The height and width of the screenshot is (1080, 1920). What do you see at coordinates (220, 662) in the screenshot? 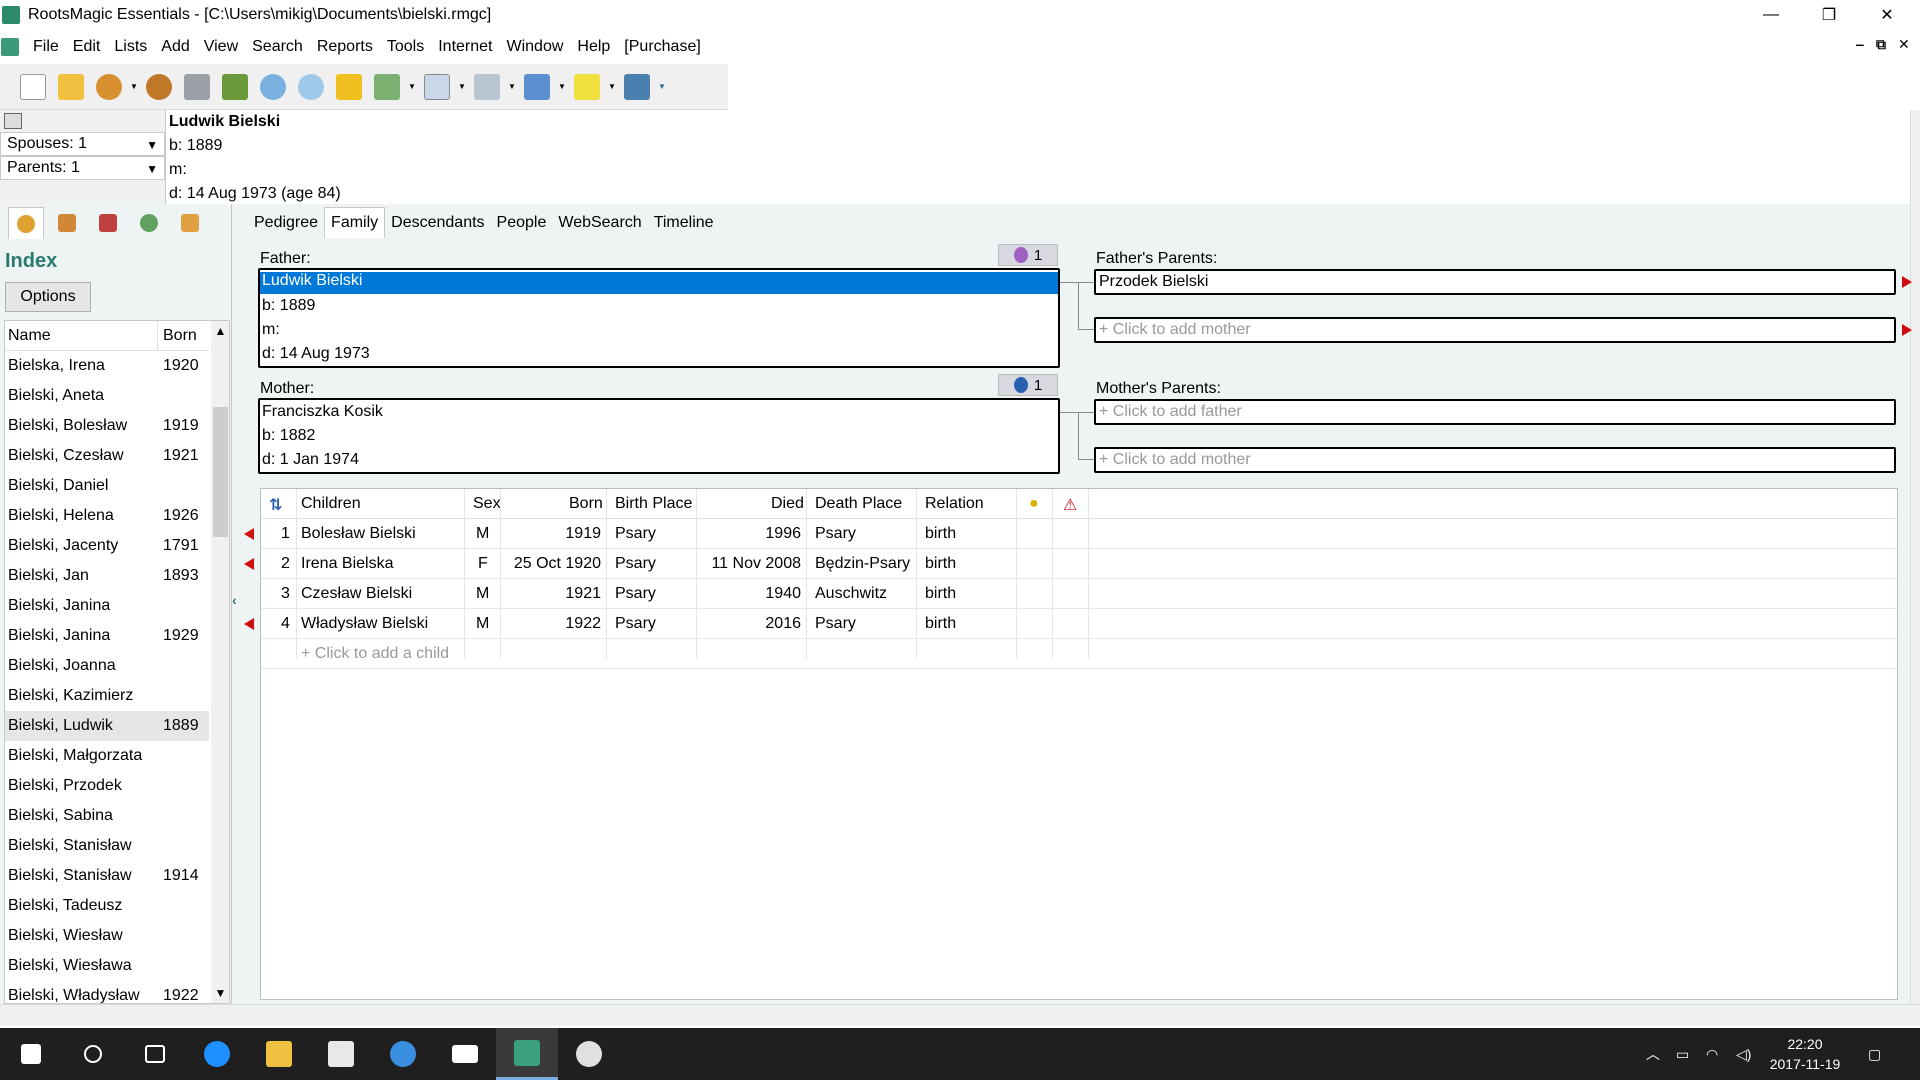
I see `index-scrollbar: ▲ ▼` at bounding box center [220, 662].